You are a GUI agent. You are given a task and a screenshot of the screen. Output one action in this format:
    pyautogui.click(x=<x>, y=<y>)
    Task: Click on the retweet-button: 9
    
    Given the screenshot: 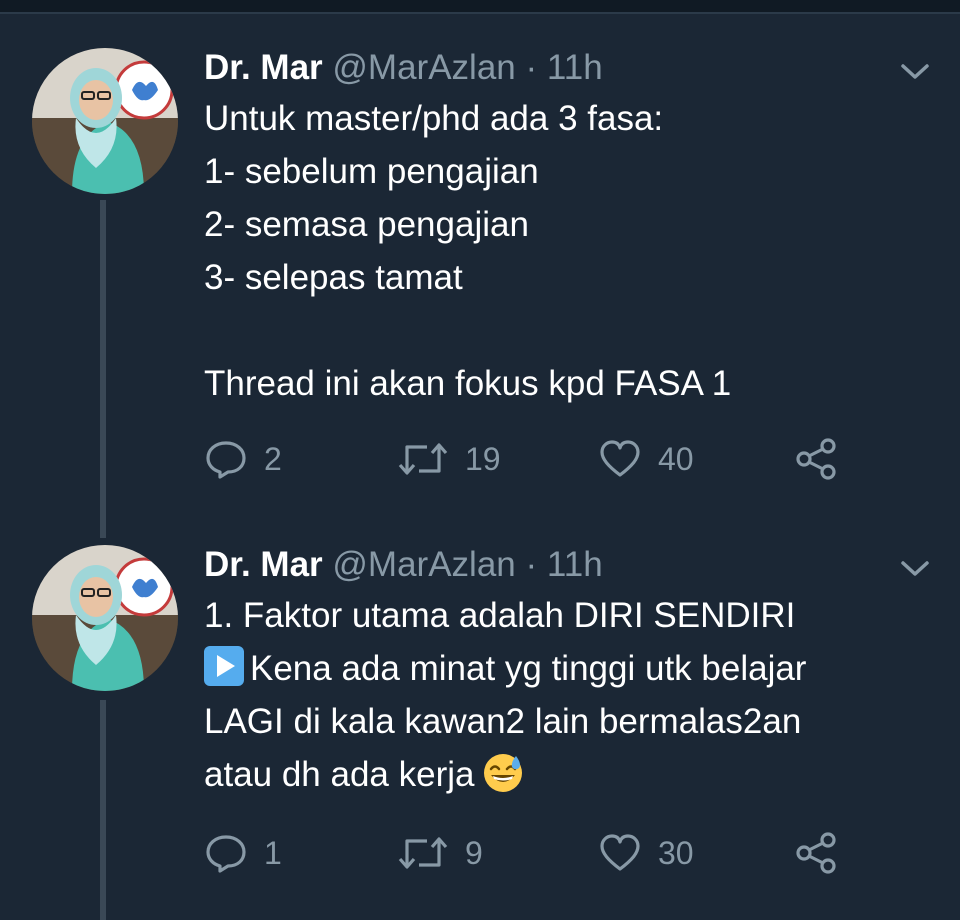 What is the action you would take?
    pyautogui.click(x=440, y=853)
    